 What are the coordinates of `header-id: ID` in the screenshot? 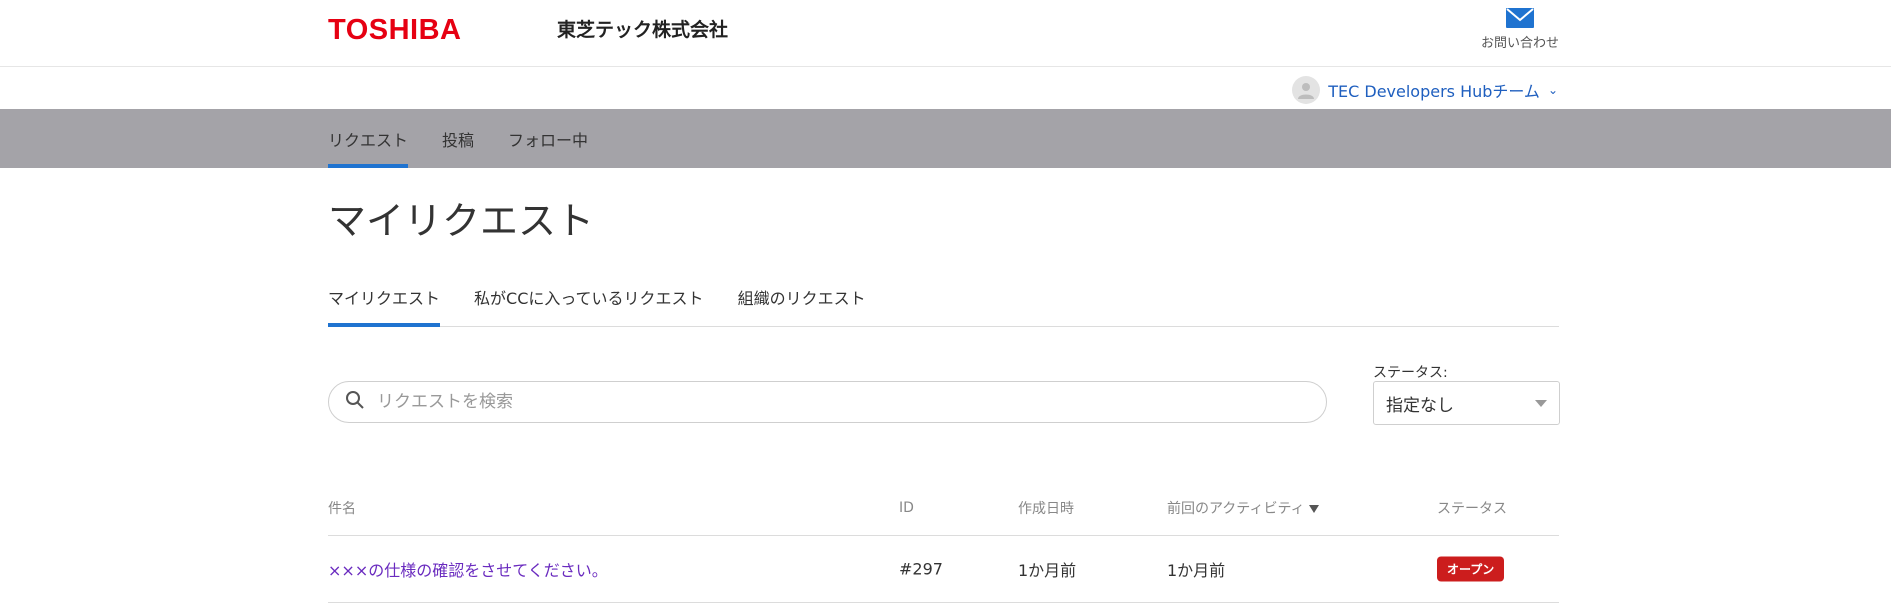 It's located at (906, 508).